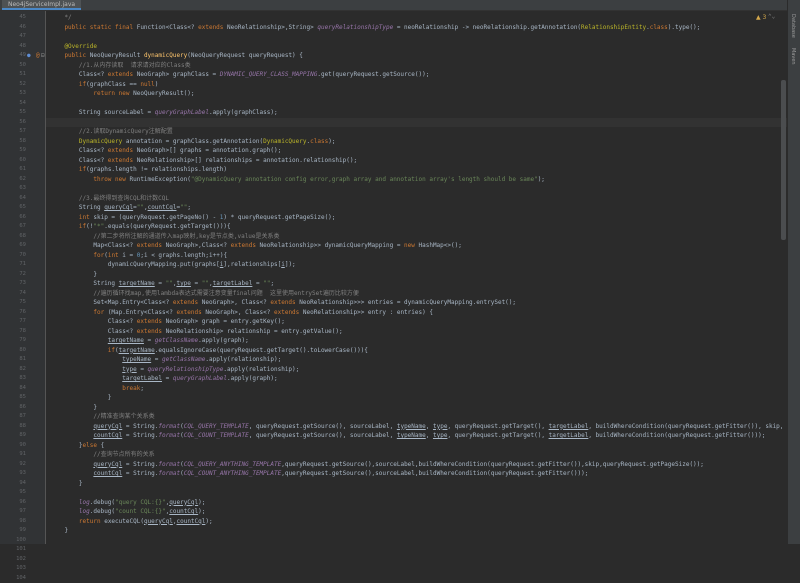  What do you see at coordinates (120, 66) in the screenshot?
I see `code-line: //1.从内存读取 请求请对应的Class类` at bounding box center [120, 66].